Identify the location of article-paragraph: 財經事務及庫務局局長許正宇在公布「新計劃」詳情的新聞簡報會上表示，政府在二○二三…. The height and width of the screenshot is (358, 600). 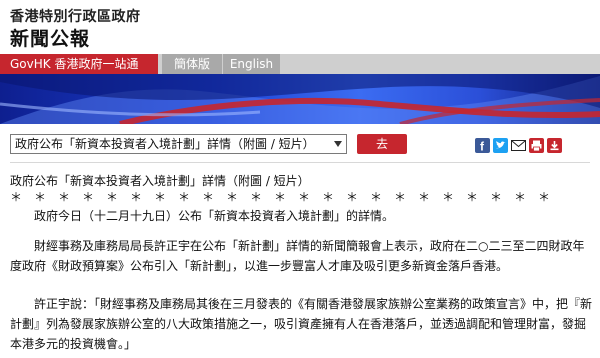
(297, 256).